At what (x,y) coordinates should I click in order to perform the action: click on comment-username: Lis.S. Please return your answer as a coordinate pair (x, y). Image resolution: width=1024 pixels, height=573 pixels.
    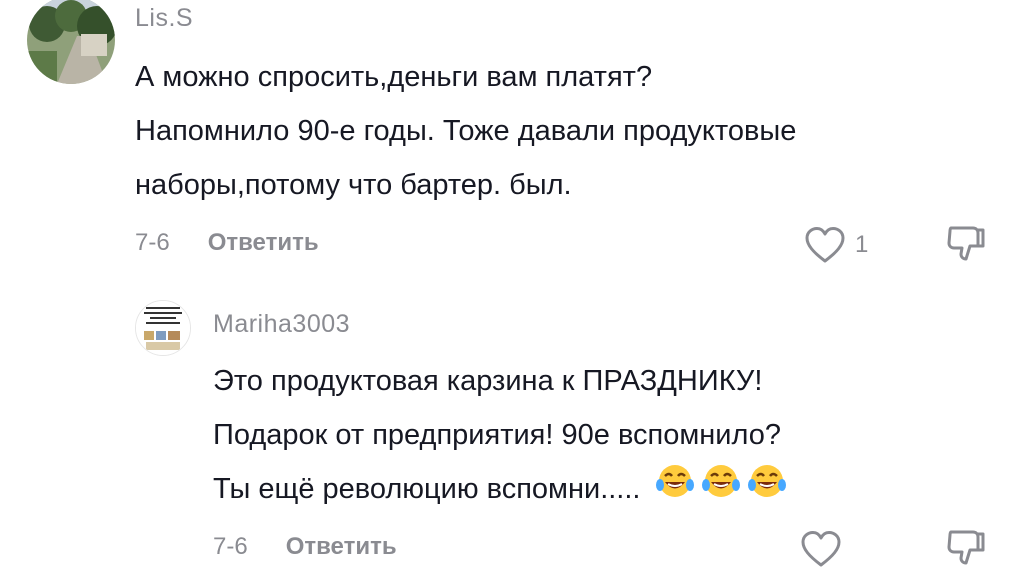
    Looking at the image, I should click on (164, 18).